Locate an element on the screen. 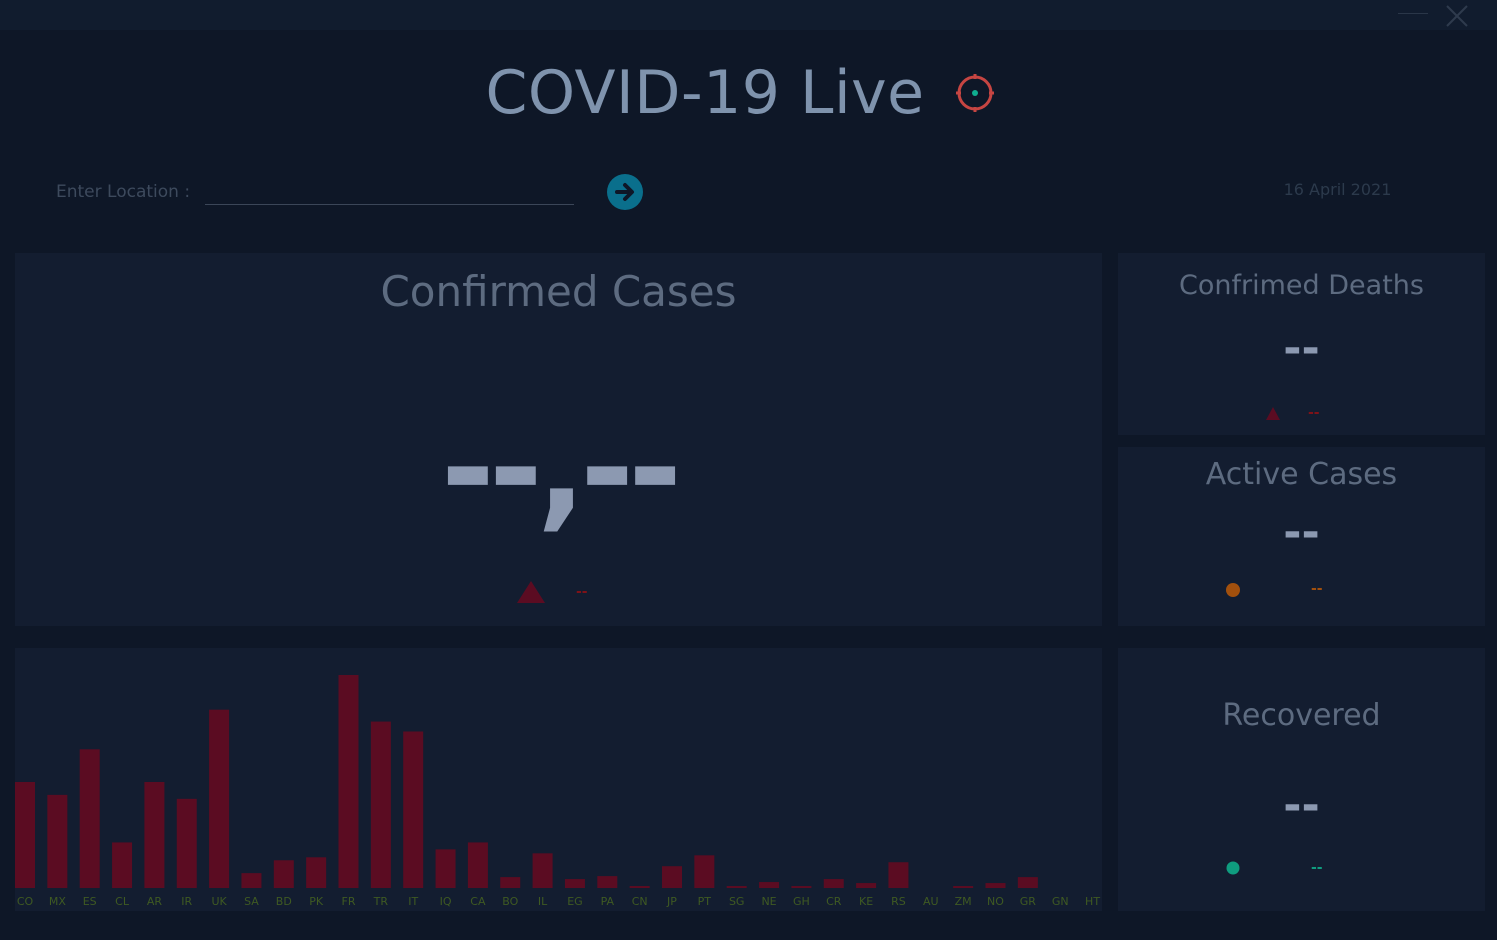  confirmed-cases-title: Confirmed Cases is located at coordinates (558, 291).